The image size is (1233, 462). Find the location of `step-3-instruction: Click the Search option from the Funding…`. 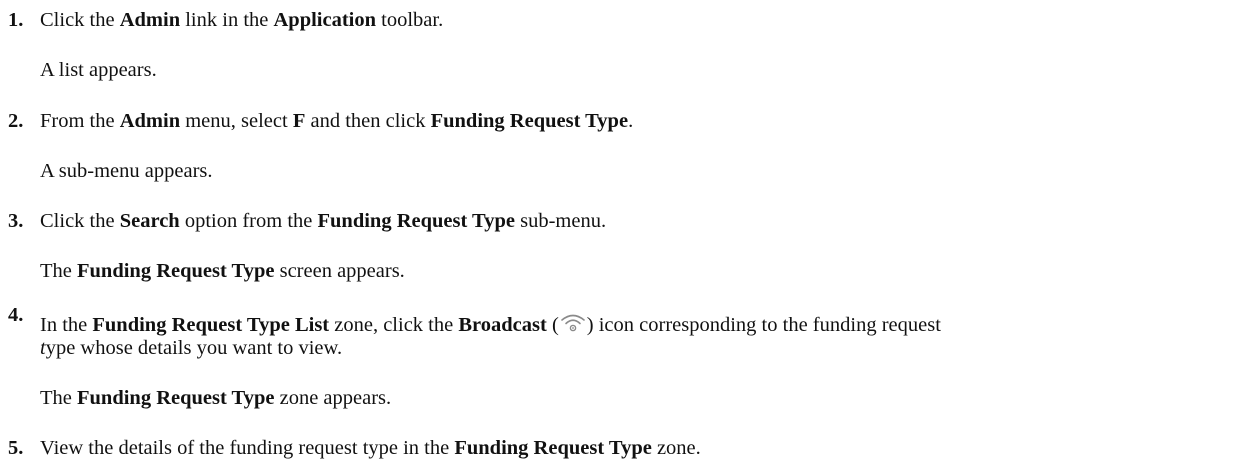

step-3-instruction: Click the Search option from the Funding… is located at coordinates (323, 221).